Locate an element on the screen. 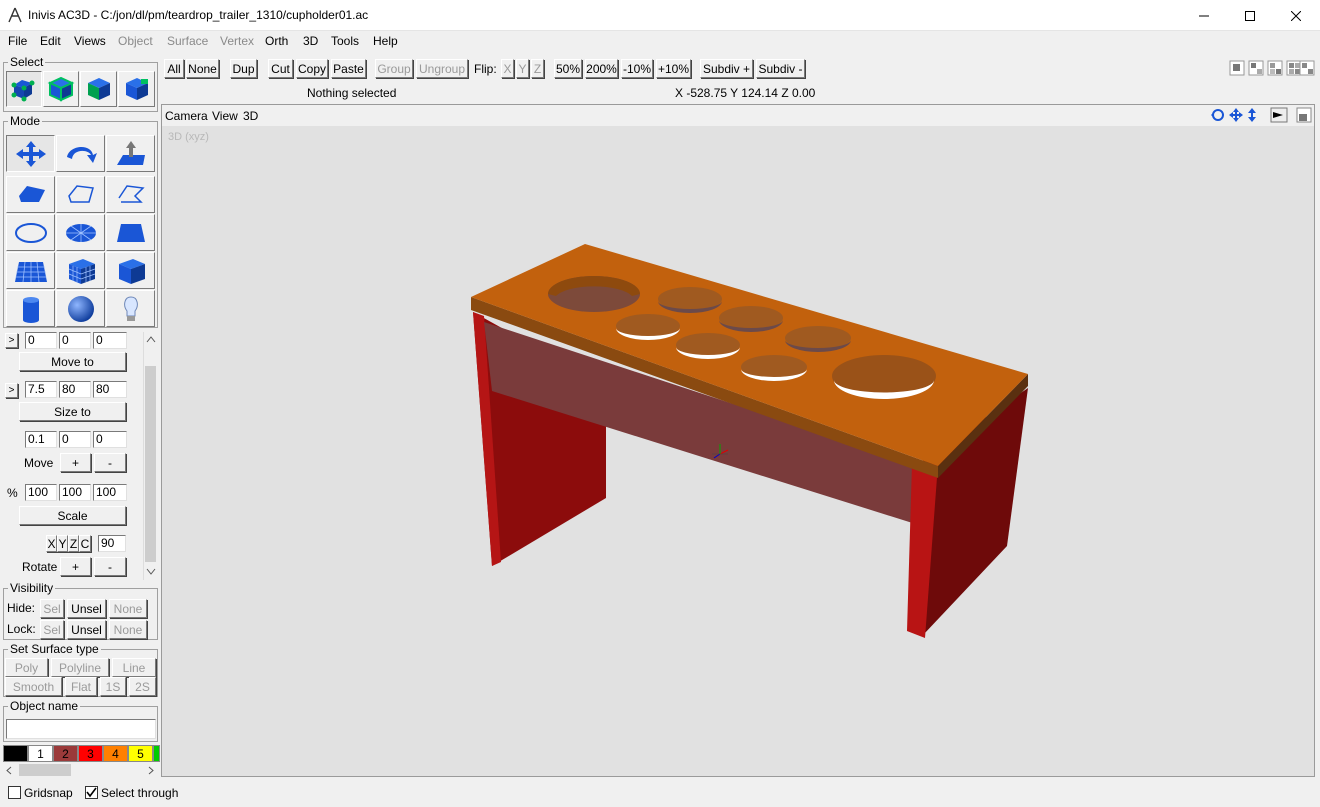  scroll-left-icon is located at coordinates (9, 770).